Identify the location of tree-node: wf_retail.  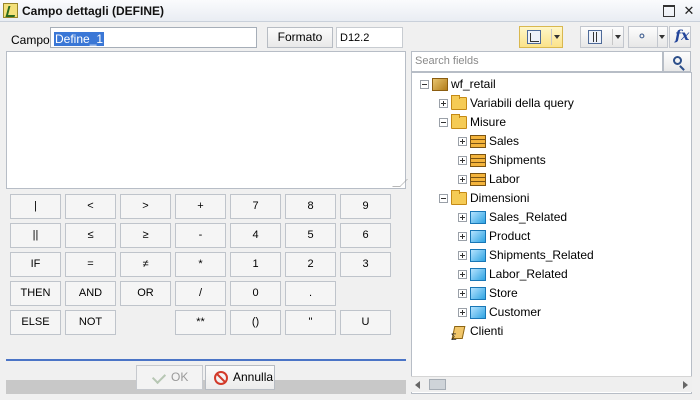
(458, 85).